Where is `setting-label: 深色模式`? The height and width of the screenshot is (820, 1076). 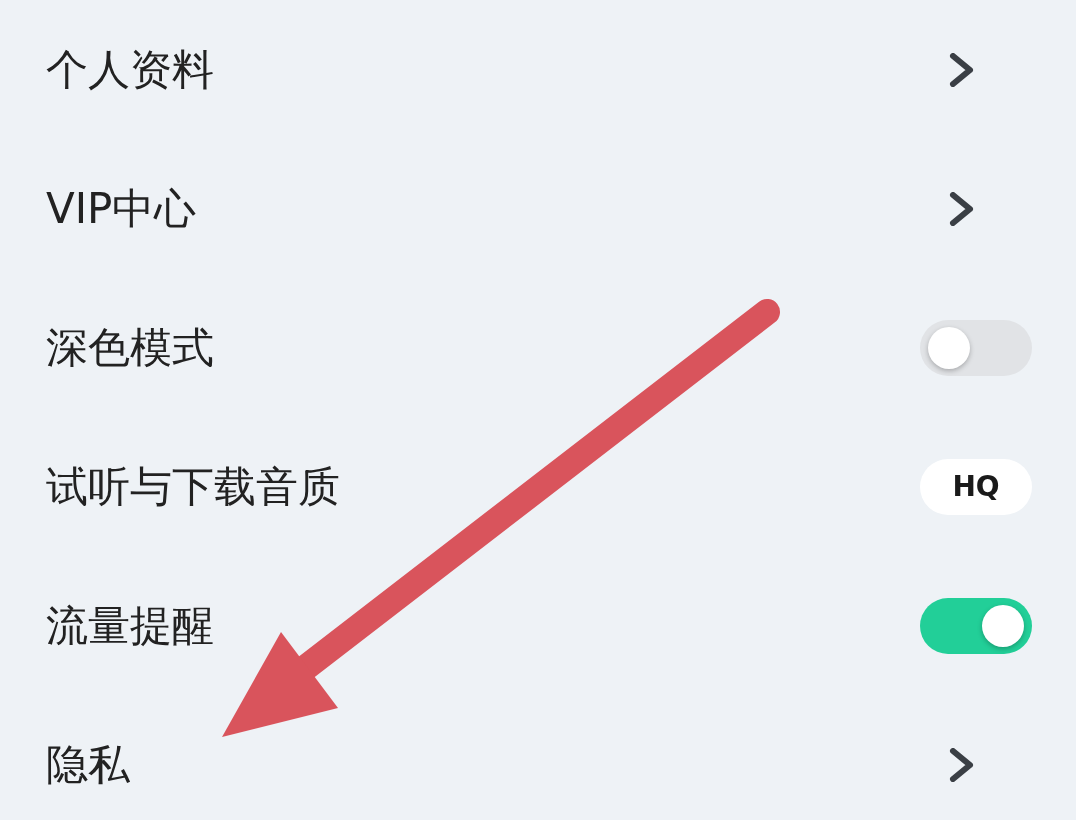 setting-label: 深色模式 is located at coordinates (130, 347).